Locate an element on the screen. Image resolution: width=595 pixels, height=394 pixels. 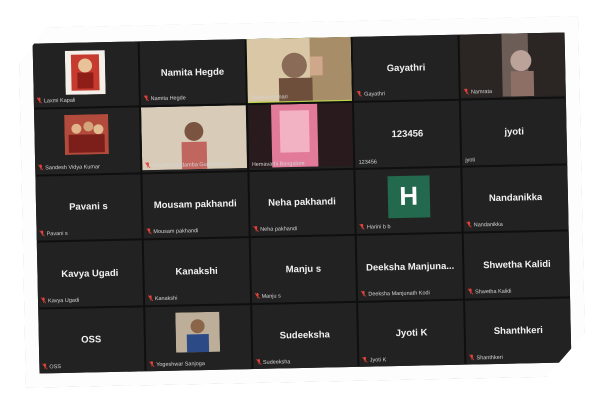
participant-tile: Kavya Ugadi Kavya Ugadi is located at coordinates (90, 274).